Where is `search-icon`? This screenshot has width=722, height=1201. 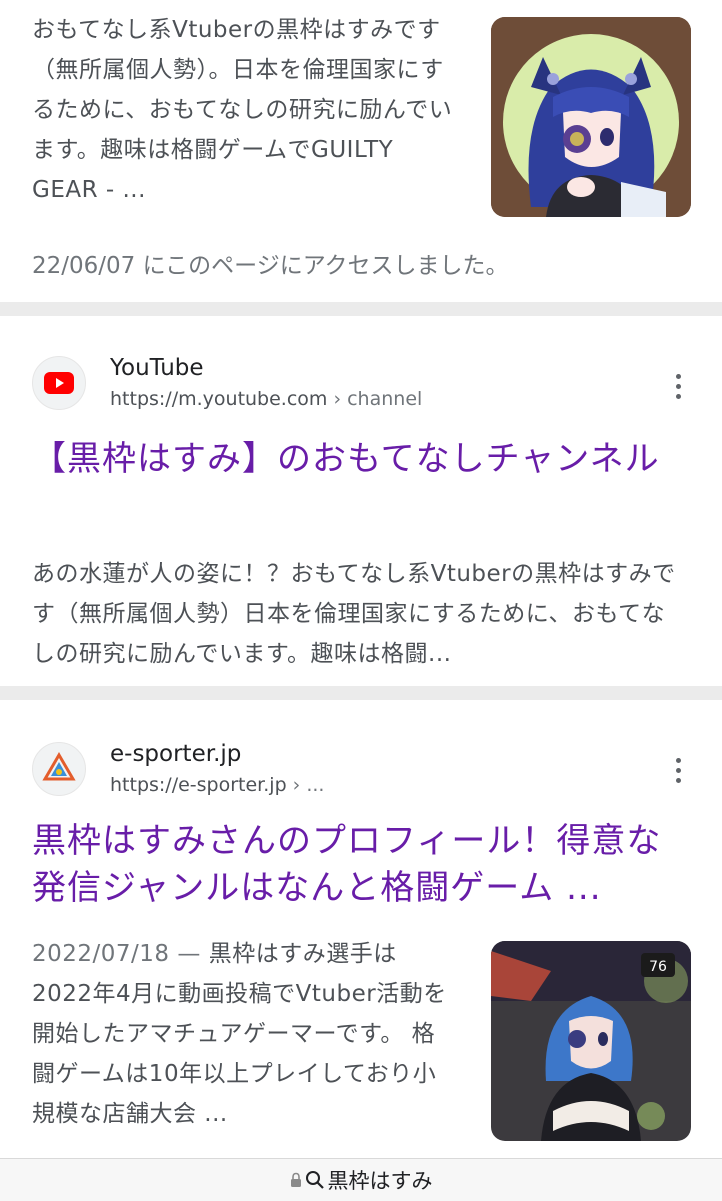
search-icon is located at coordinates (314, 1180).